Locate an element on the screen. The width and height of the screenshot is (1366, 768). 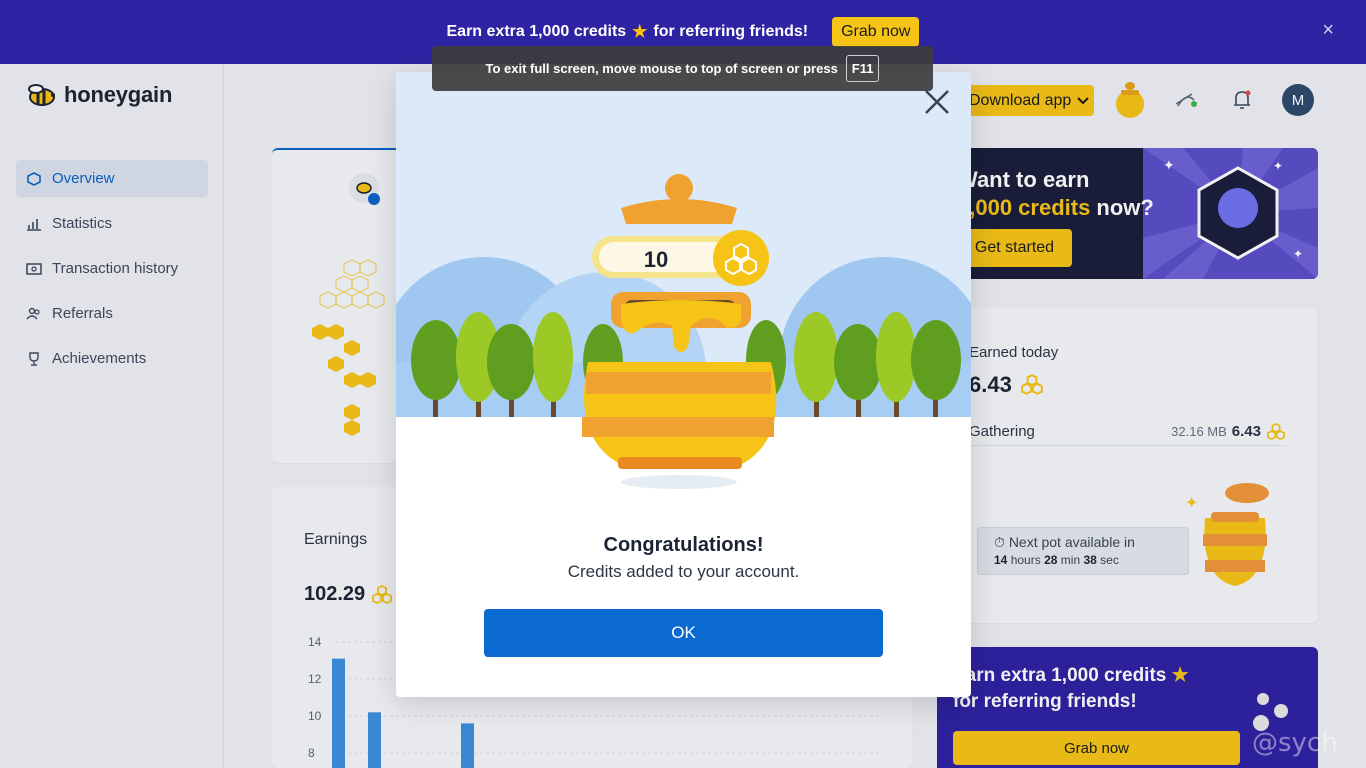
grab-now-button: Grab now is located at coordinates (876, 32).